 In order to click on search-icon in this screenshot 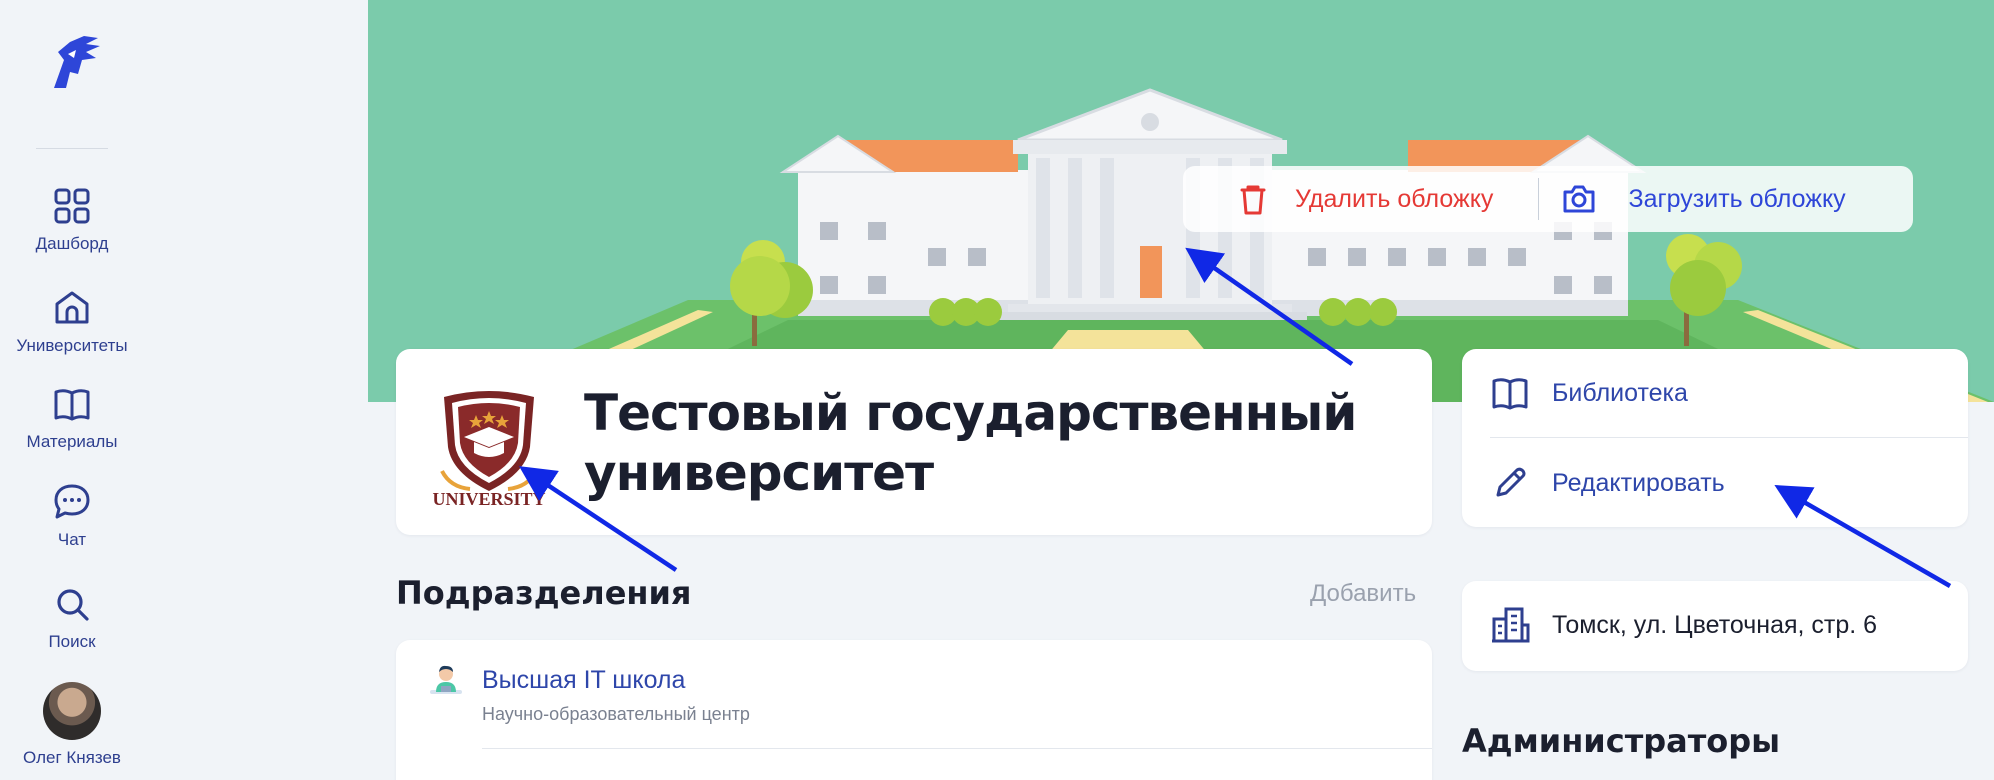, I will do `click(73, 605)`.